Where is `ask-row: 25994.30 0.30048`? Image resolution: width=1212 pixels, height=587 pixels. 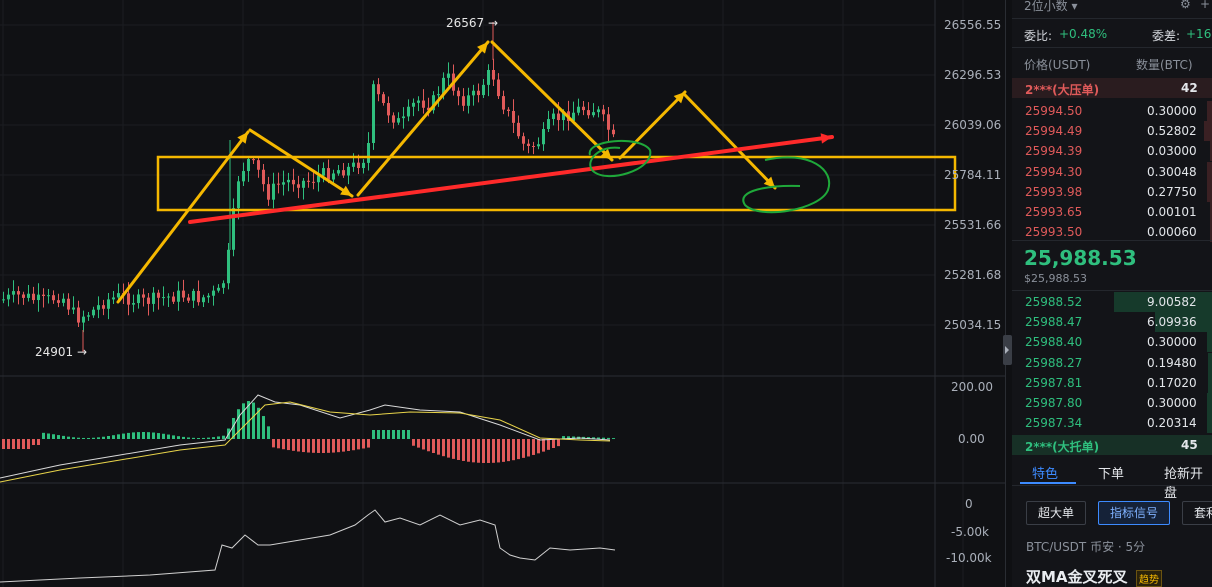 ask-row: 25994.30 0.30048 is located at coordinates (1112, 171).